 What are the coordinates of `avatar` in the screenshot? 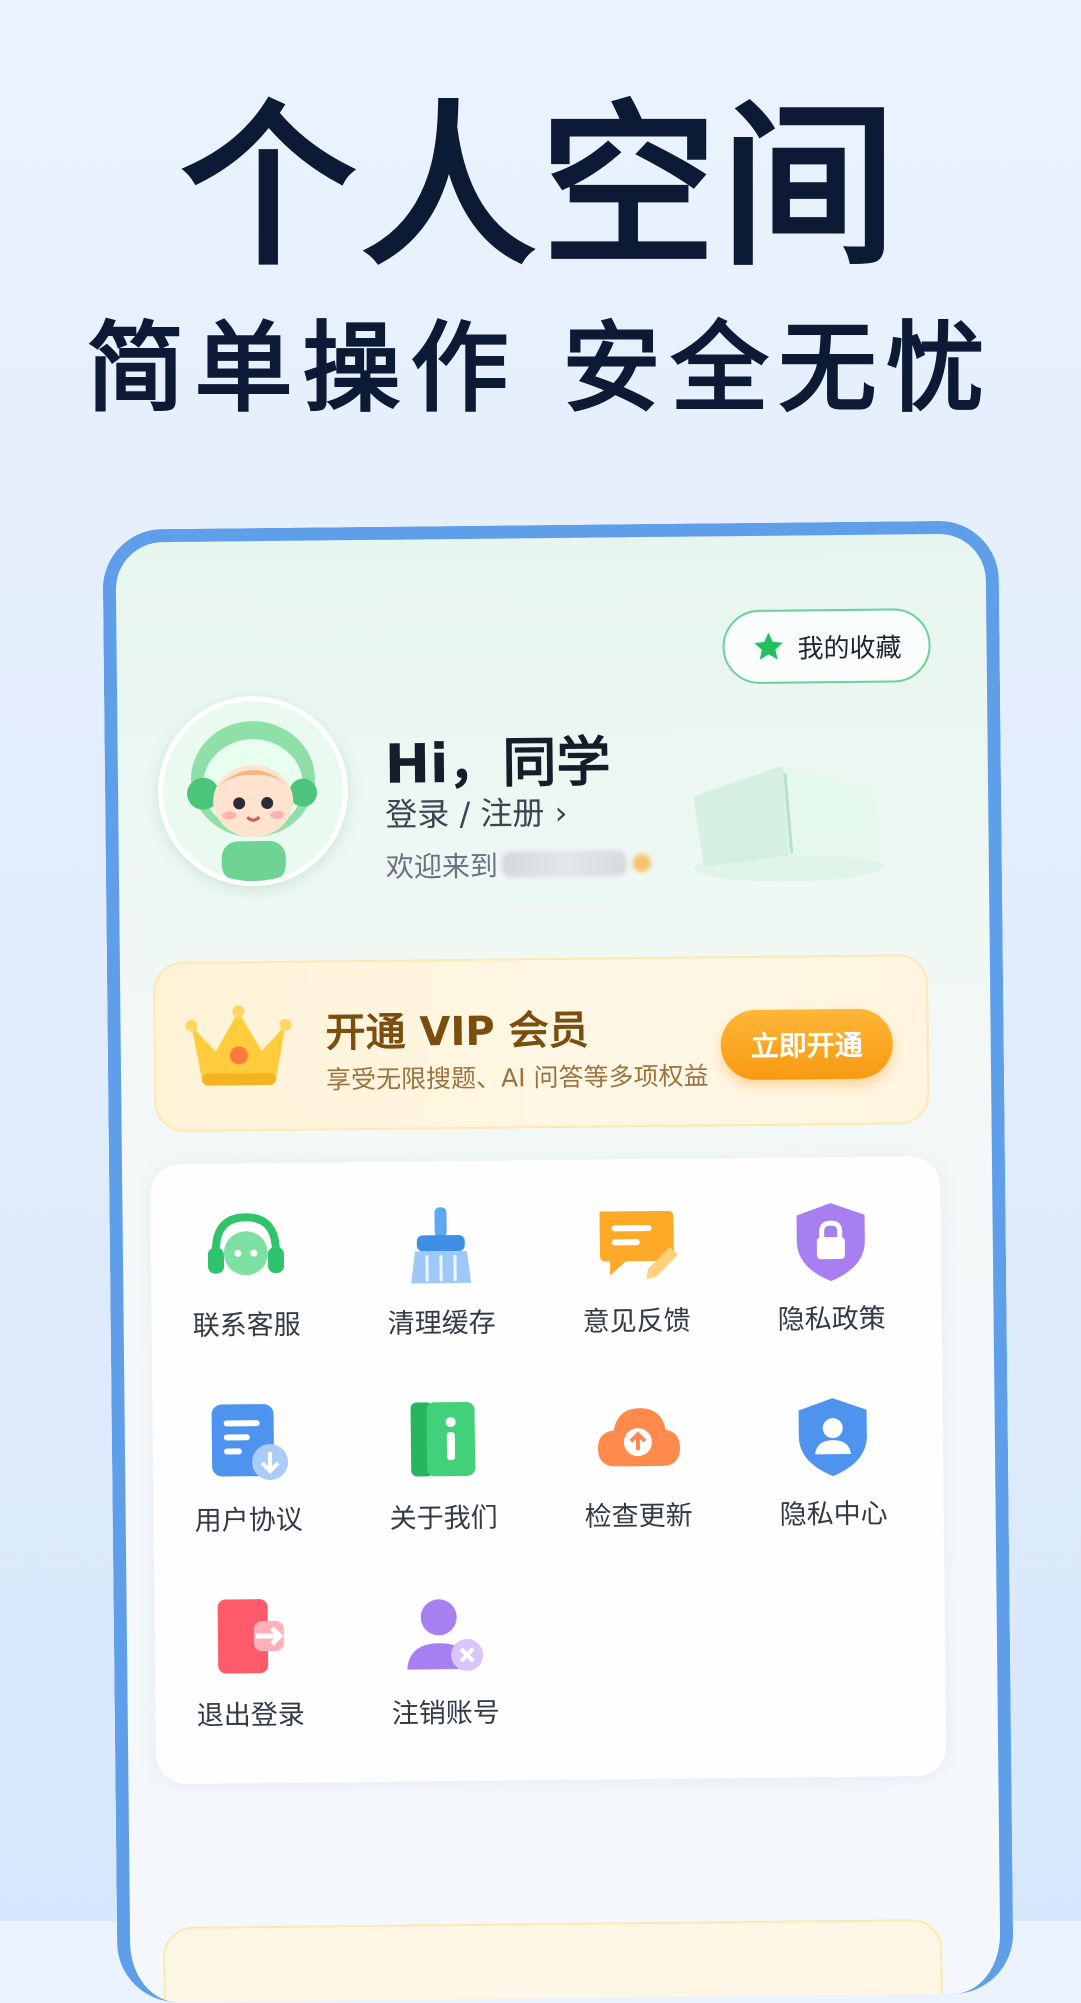 It's located at (253, 791).